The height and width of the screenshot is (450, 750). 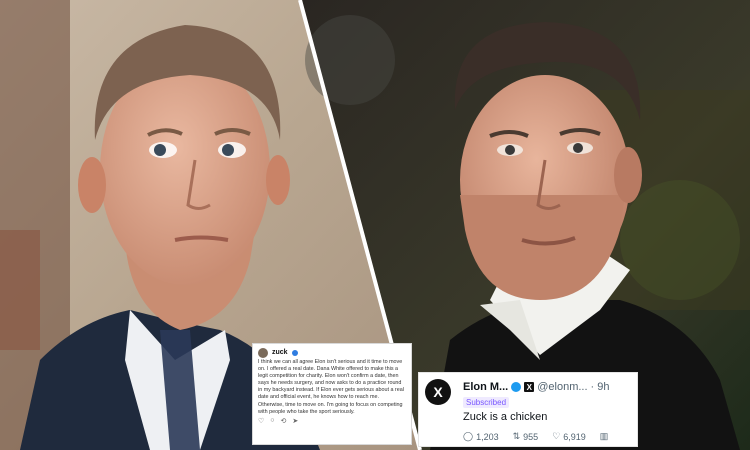 What do you see at coordinates (295, 421) in the screenshot?
I see `share-icon: ➤` at bounding box center [295, 421].